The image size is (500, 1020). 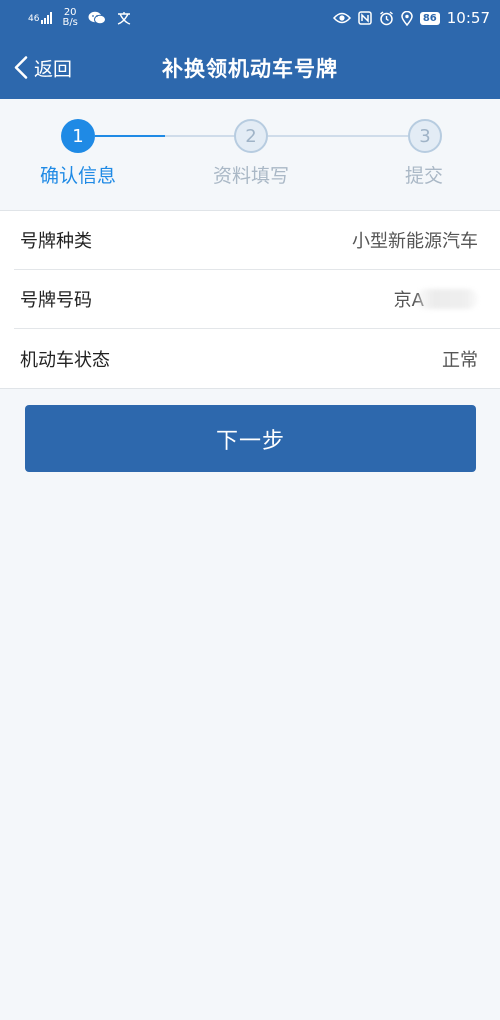 I want to click on list-item: 号牌种类 小型新能源汽车, so click(x=257, y=240).